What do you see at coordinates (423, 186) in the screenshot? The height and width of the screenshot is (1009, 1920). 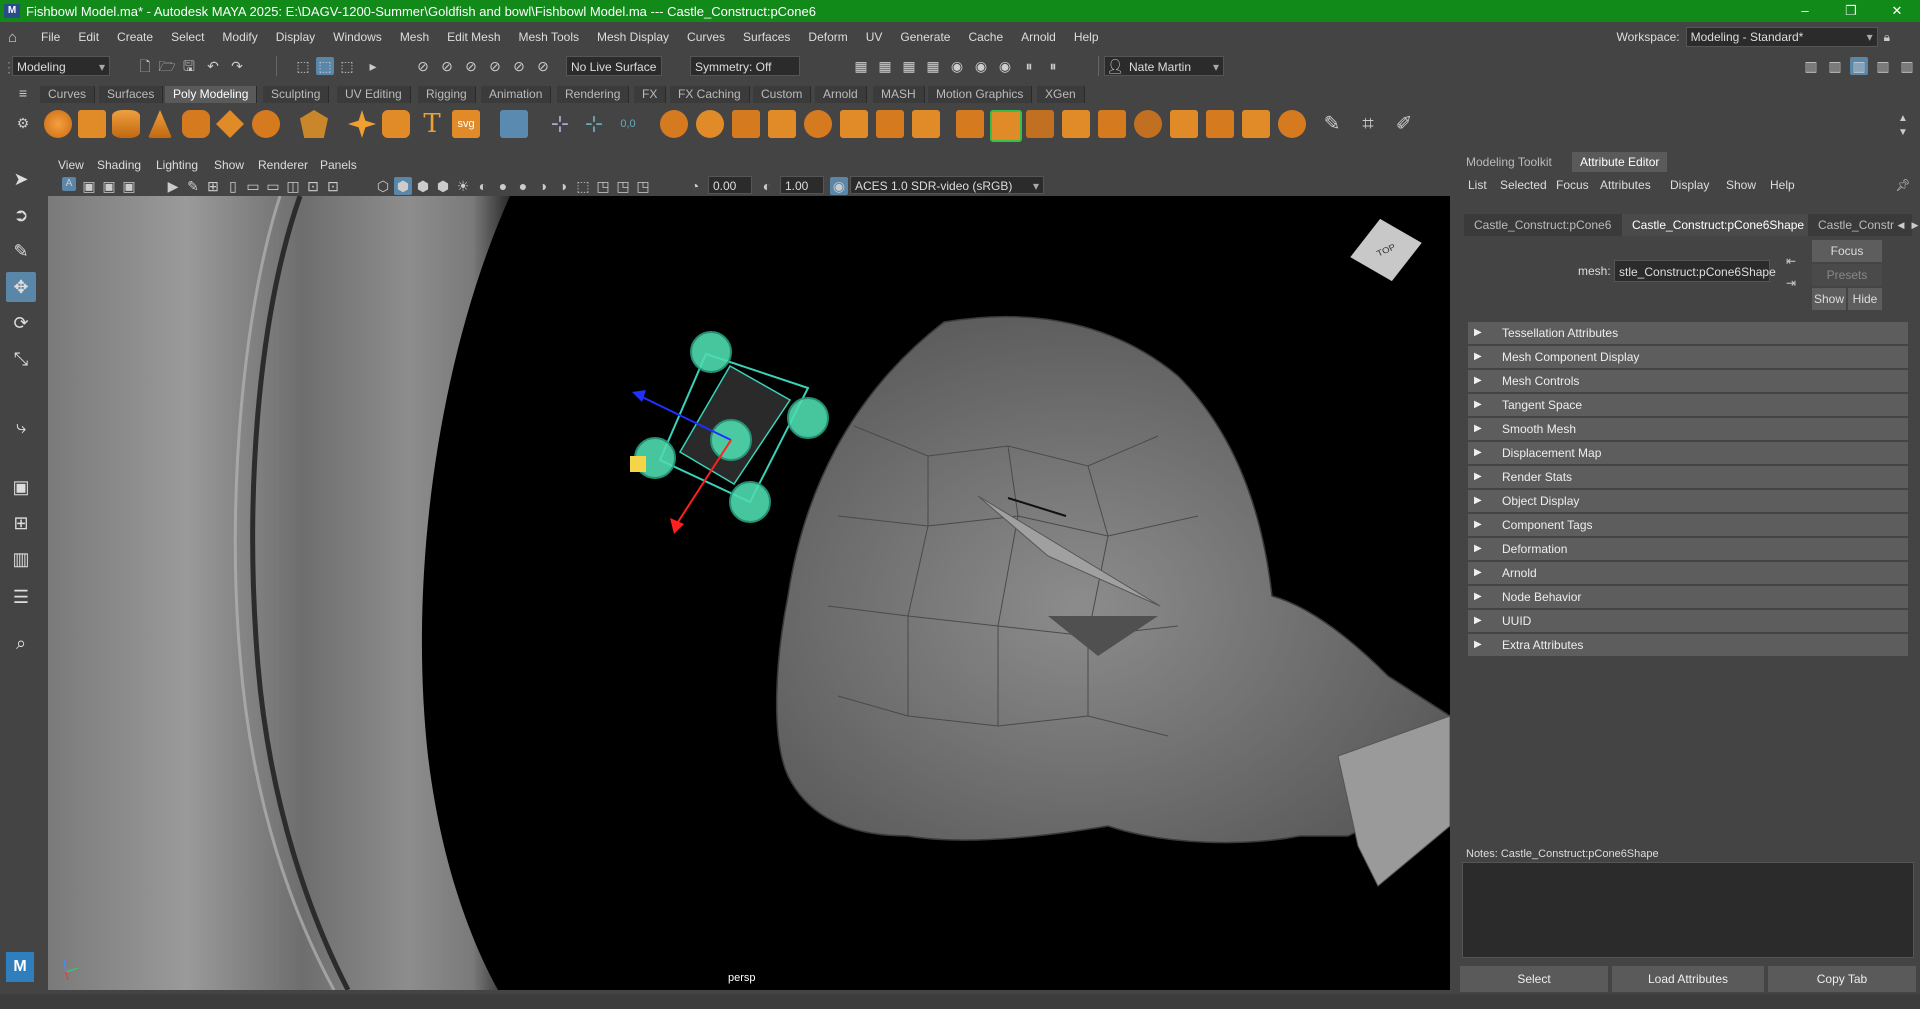 I see `wireframe-on-shaded-icon: ⬢` at bounding box center [423, 186].